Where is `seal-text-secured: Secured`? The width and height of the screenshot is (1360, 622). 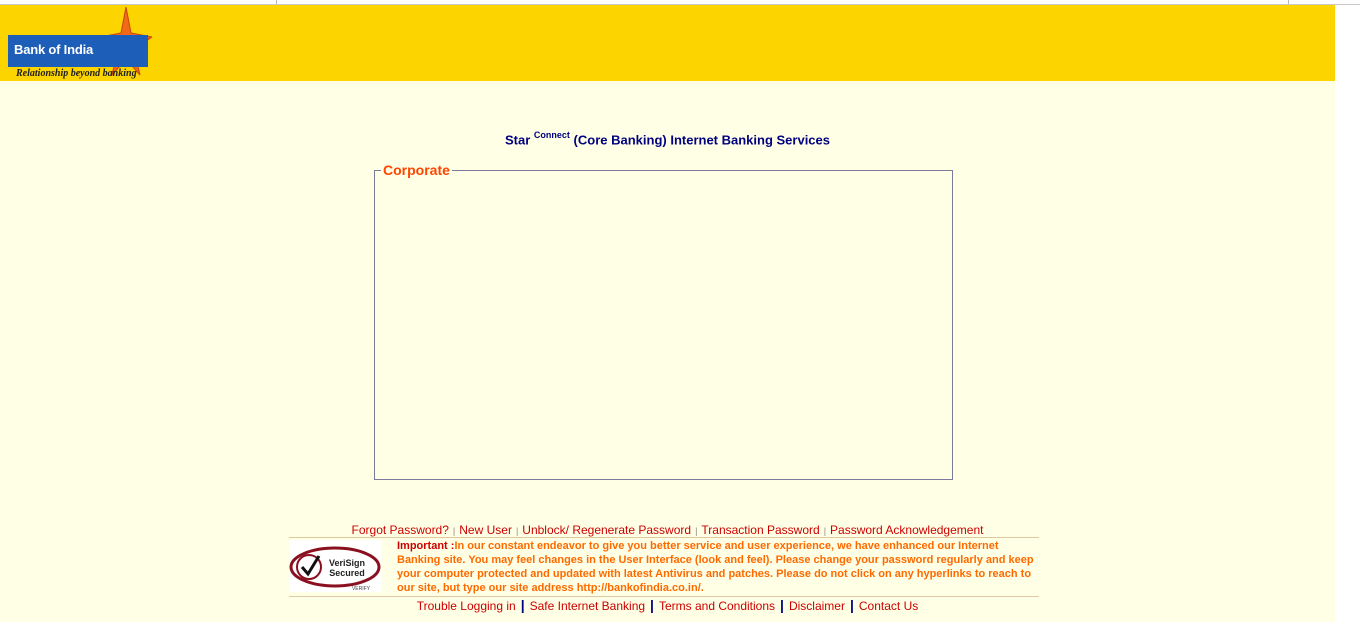
seal-text-secured: Secured is located at coordinates (347, 573).